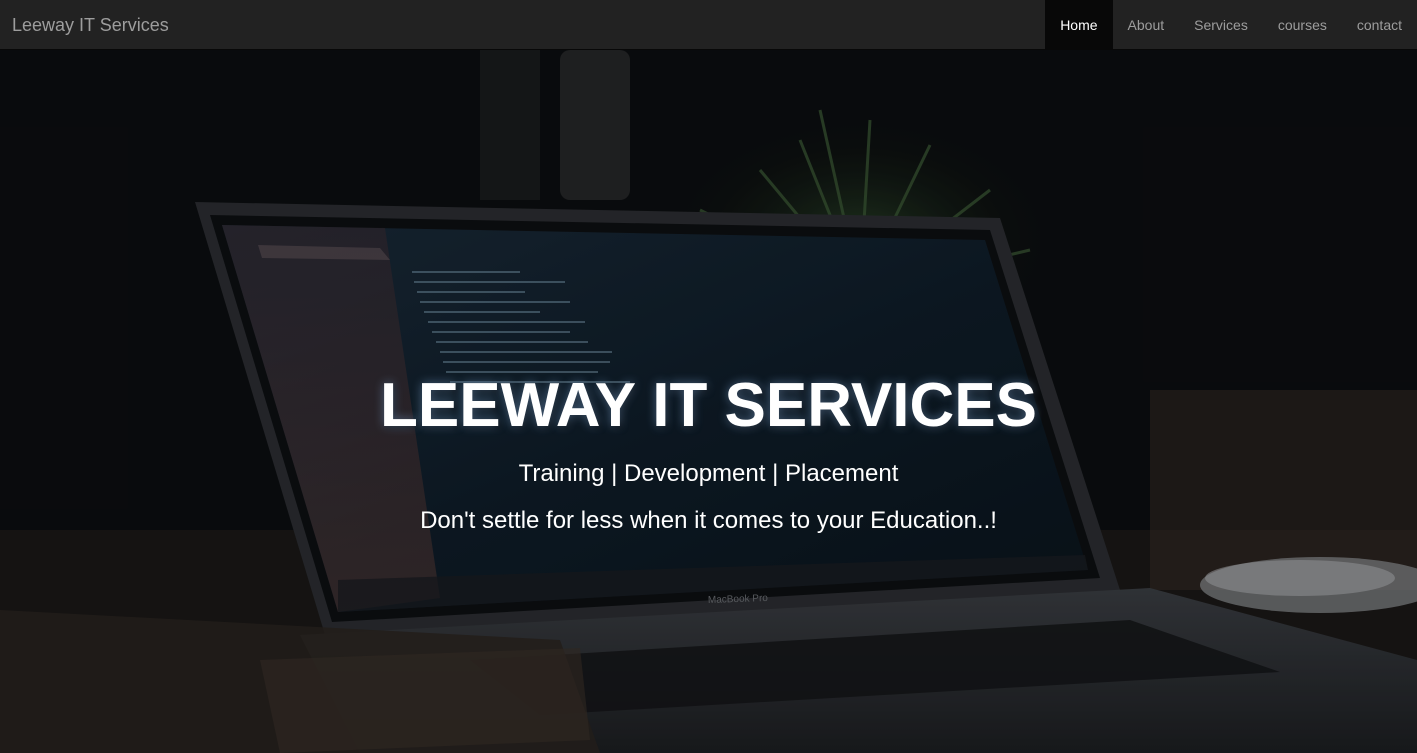  I want to click on nav-item-about: About, so click(1146, 25).